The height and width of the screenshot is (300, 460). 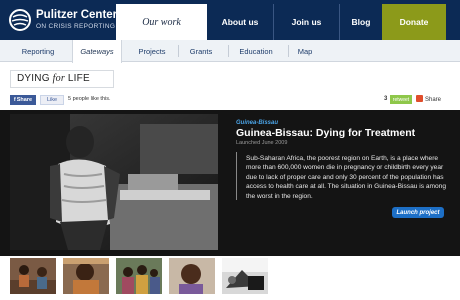 I want to click on share-icon, so click(x=419, y=98).